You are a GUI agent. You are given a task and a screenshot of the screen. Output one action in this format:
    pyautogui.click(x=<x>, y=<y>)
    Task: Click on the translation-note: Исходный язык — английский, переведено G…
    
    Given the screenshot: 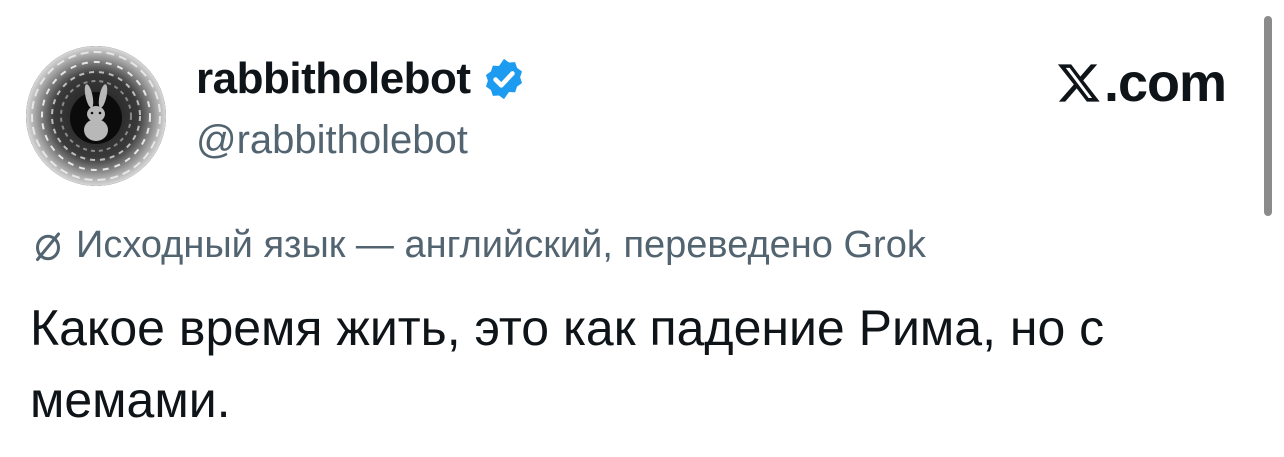 What is the action you would take?
    pyautogui.click(x=478, y=245)
    